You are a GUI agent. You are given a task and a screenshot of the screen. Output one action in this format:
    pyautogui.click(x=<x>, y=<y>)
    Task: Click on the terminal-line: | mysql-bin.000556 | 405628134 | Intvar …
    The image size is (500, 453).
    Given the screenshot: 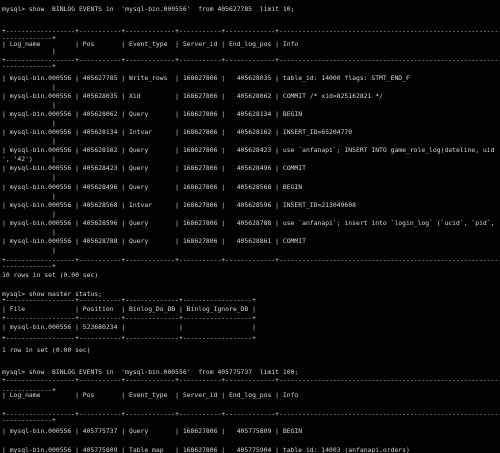 What is the action you would take?
    pyautogui.click(x=177, y=132)
    